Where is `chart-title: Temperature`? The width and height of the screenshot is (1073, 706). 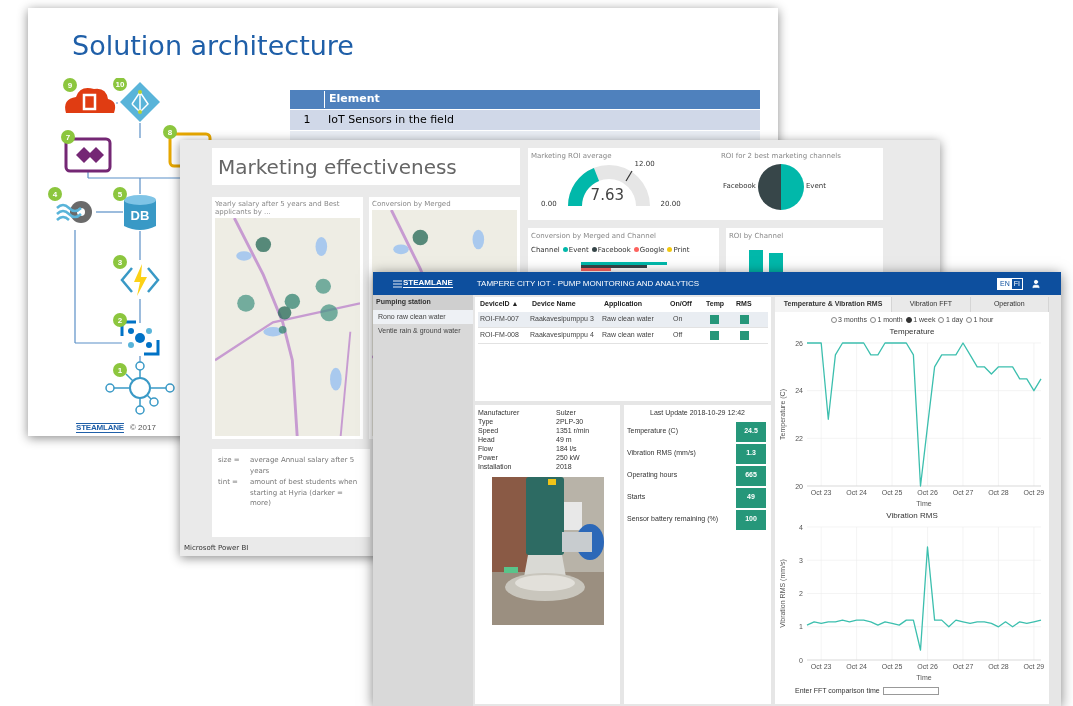 chart-title: Temperature is located at coordinates (912, 331).